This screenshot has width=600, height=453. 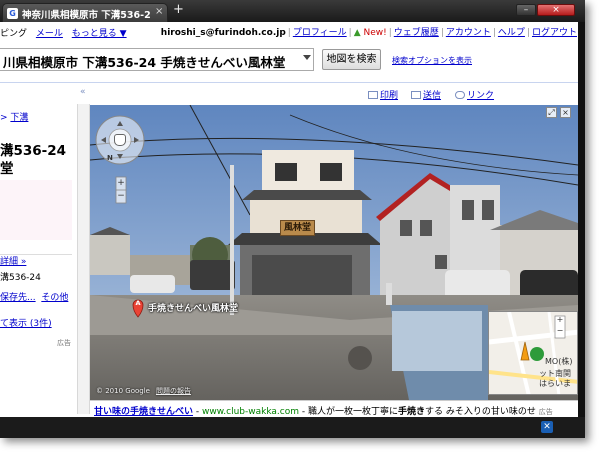 What do you see at coordinates (292, 82) in the screenshot?
I see `header-divider` at bounding box center [292, 82].